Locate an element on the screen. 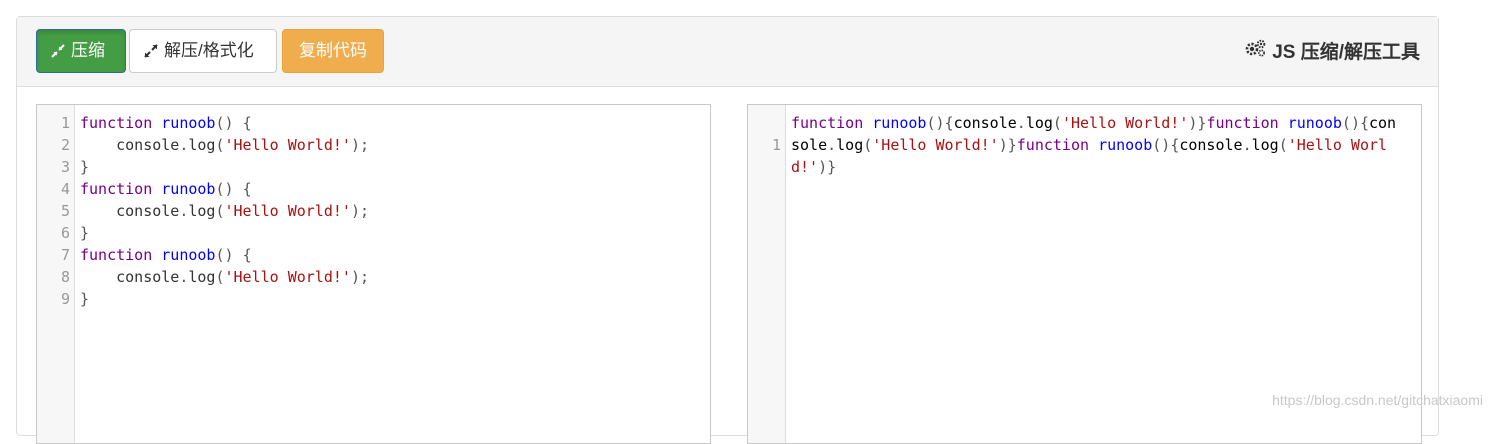 The image size is (1505, 444). page-title-text: JS 压缩/解压工具 is located at coordinates (1346, 50).